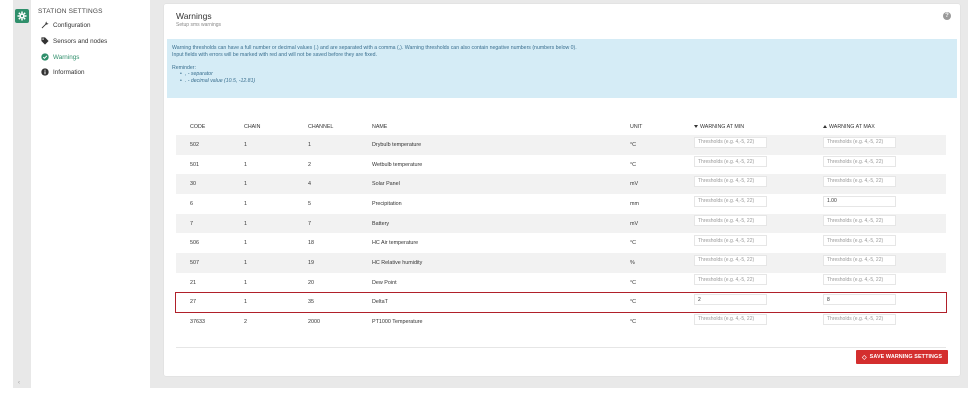 The height and width of the screenshot is (400, 978). Describe the element at coordinates (80, 41) in the screenshot. I see `sidebar-item-label: Sensors and nodes` at that location.